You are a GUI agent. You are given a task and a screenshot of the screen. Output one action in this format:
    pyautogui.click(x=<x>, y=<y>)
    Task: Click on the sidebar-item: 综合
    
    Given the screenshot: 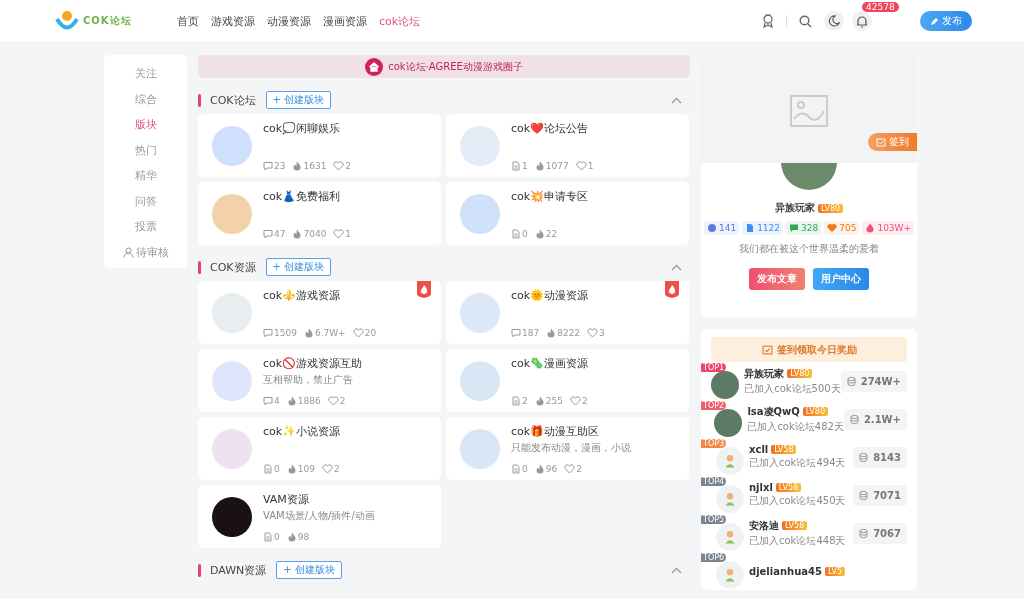 What is the action you would take?
    pyautogui.click(x=145, y=99)
    